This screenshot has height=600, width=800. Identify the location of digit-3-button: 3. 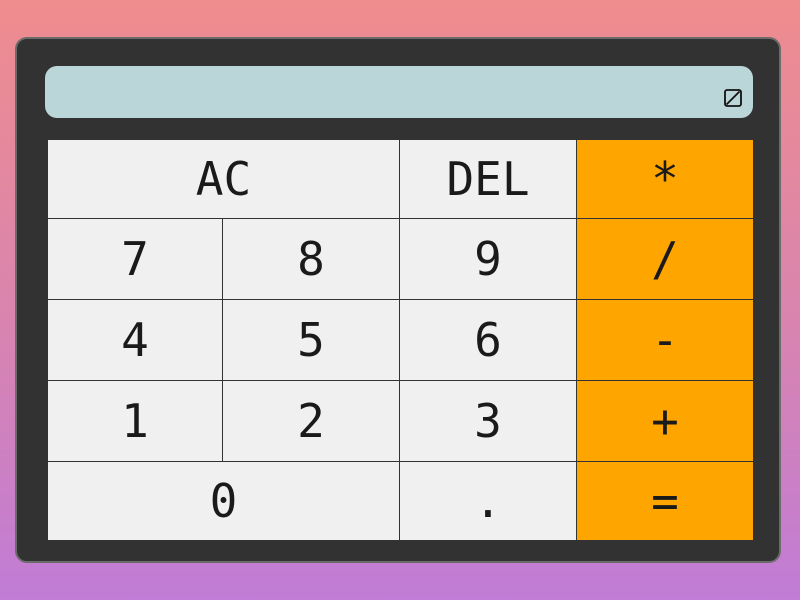
(488, 421).